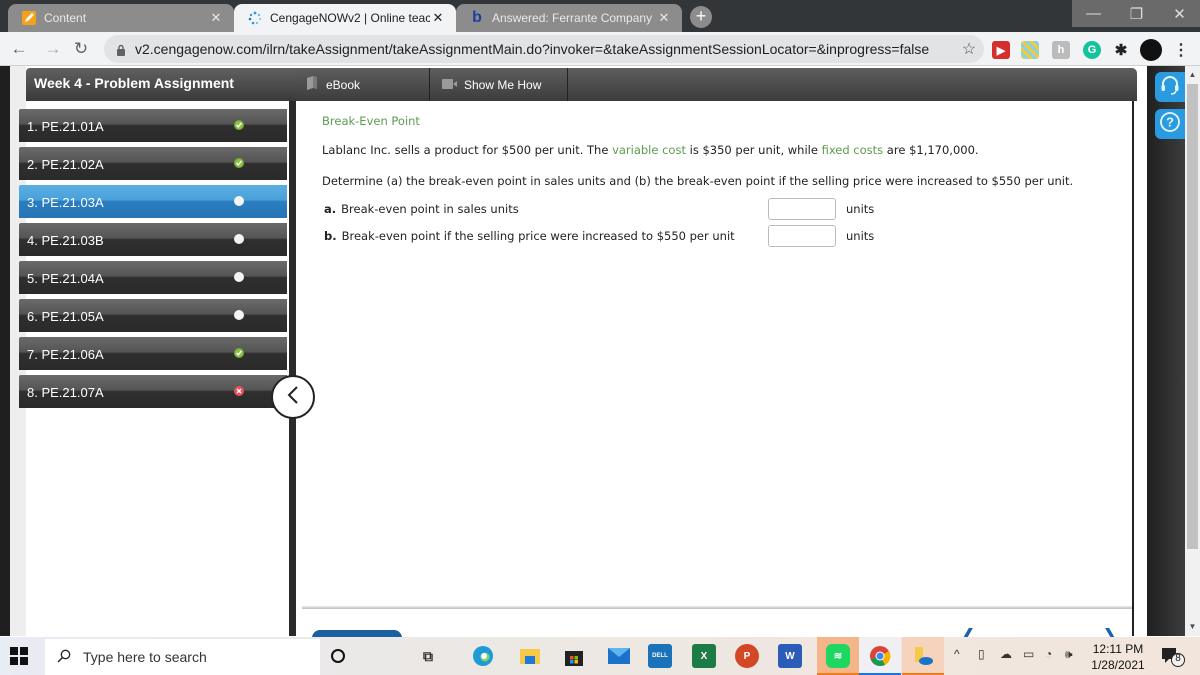 This screenshot has width=1200, height=675. What do you see at coordinates (717, 607) in the screenshot?
I see `content-divider` at bounding box center [717, 607].